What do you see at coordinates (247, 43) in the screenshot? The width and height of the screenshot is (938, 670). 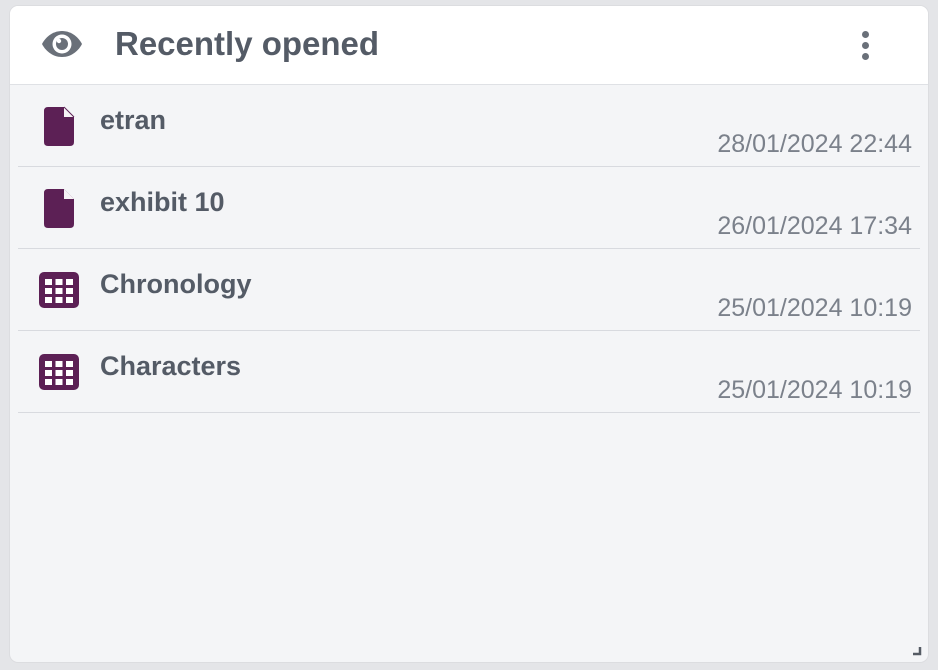 I see `widget-title: Recently opened` at bounding box center [247, 43].